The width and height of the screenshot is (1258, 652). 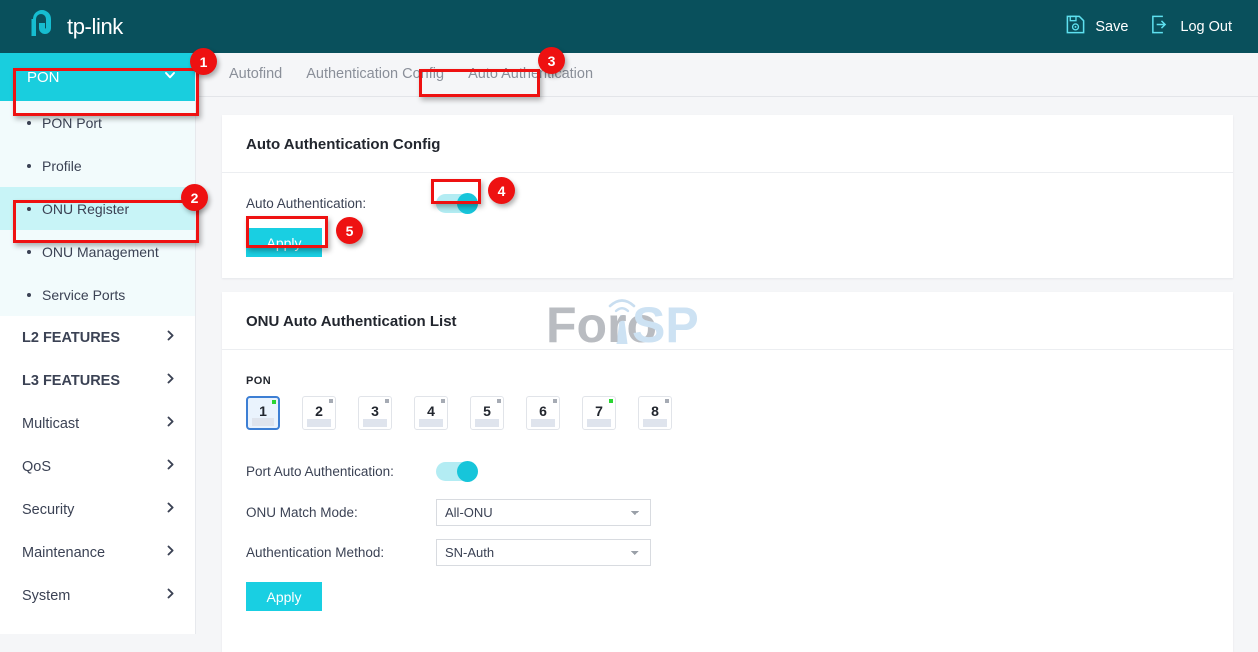 What do you see at coordinates (259, 381) in the screenshot?
I see `pon-group-label: PON` at bounding box center [259, 381].